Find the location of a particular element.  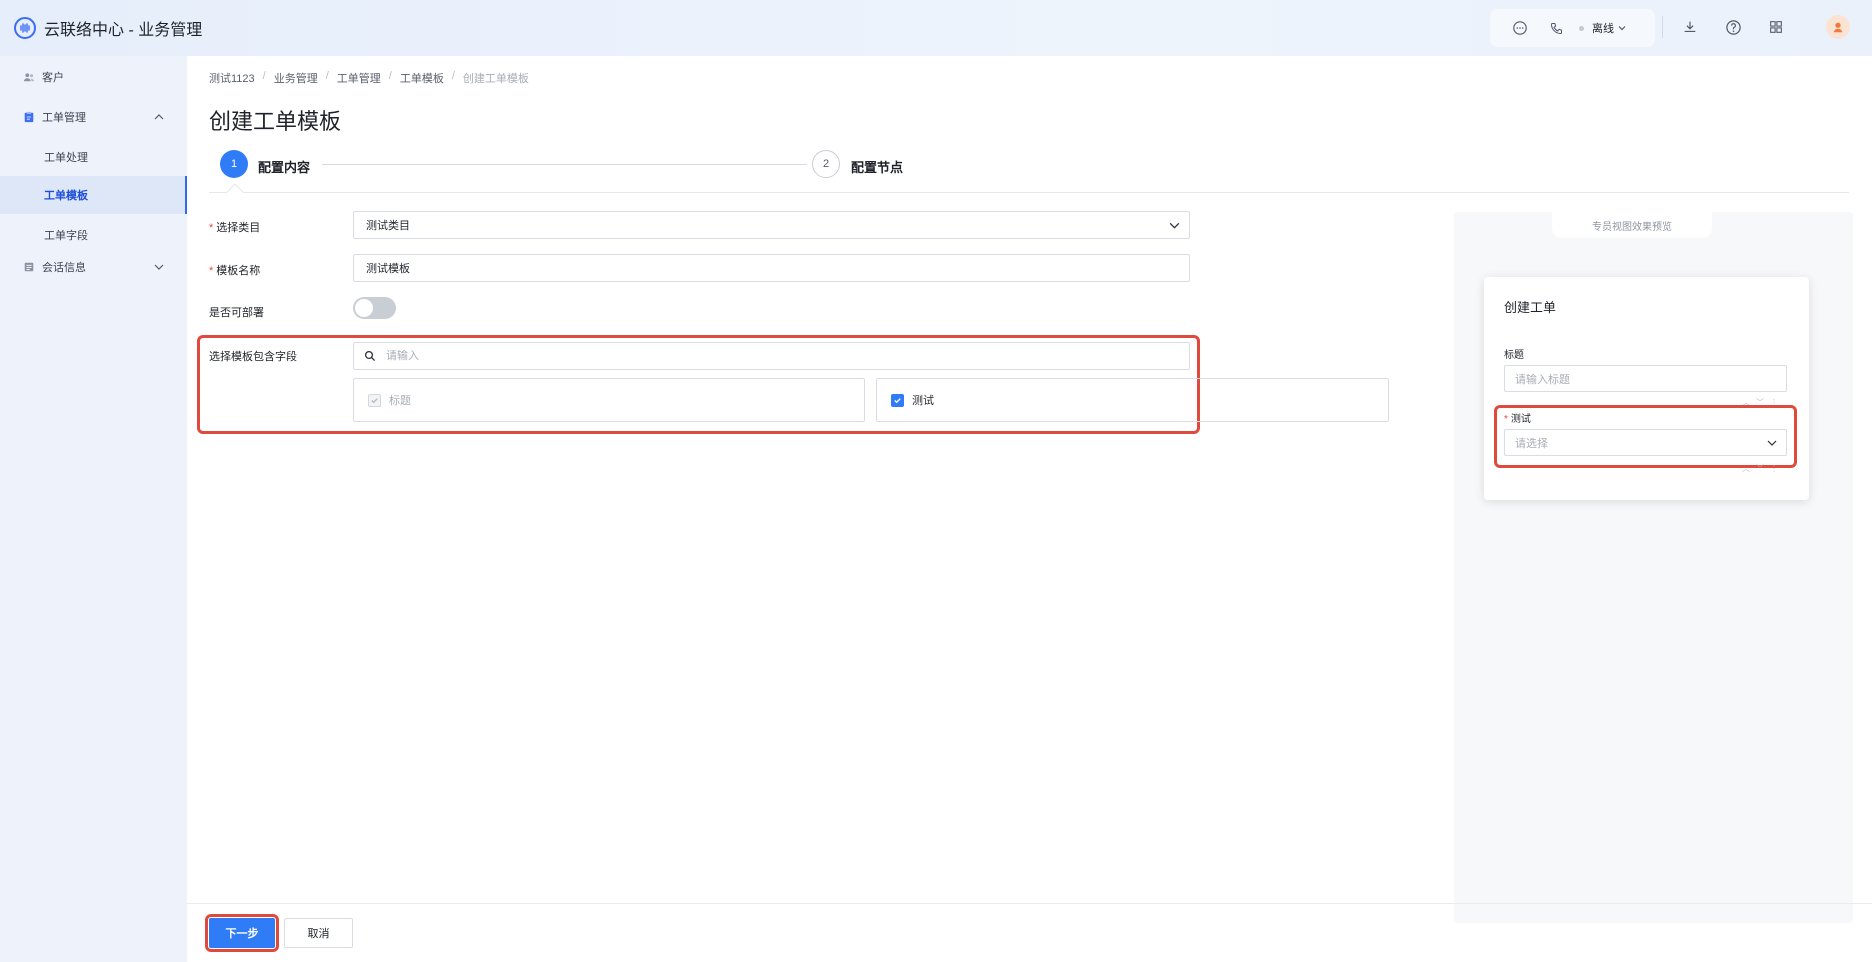

fields-search-input is located at coordinates (771, 356).